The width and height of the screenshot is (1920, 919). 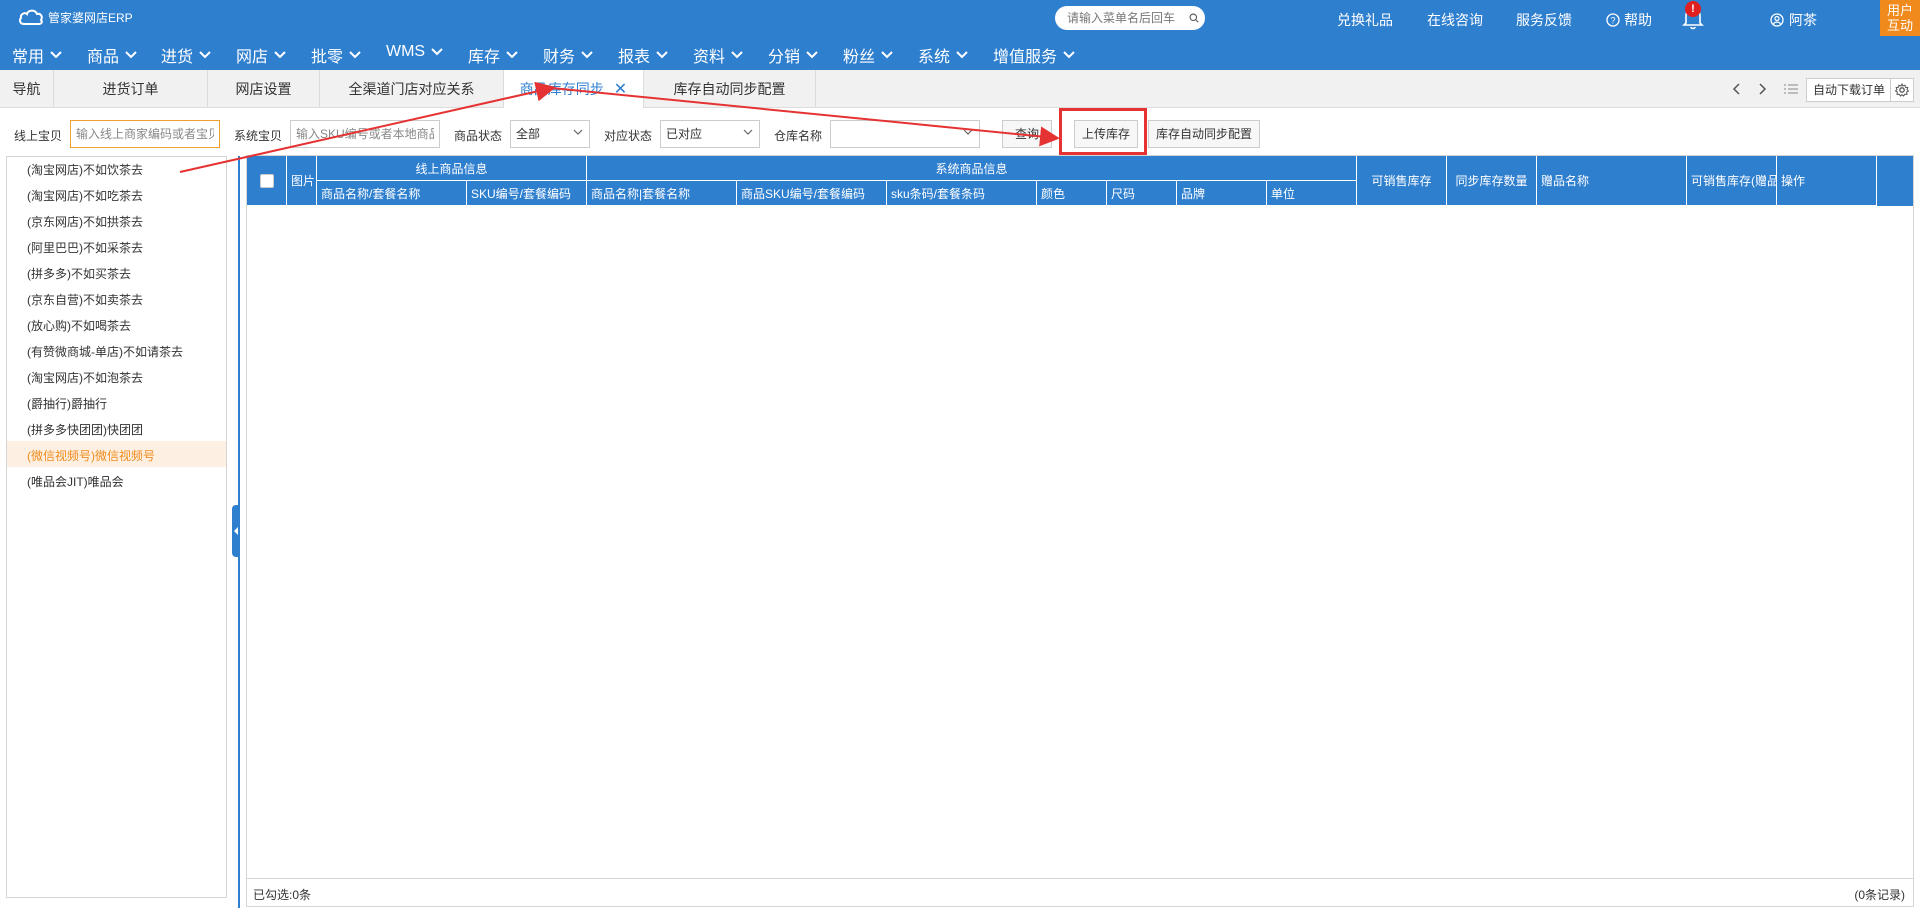 I want to click on nav-label: 常用, so click(x=28, y=57).